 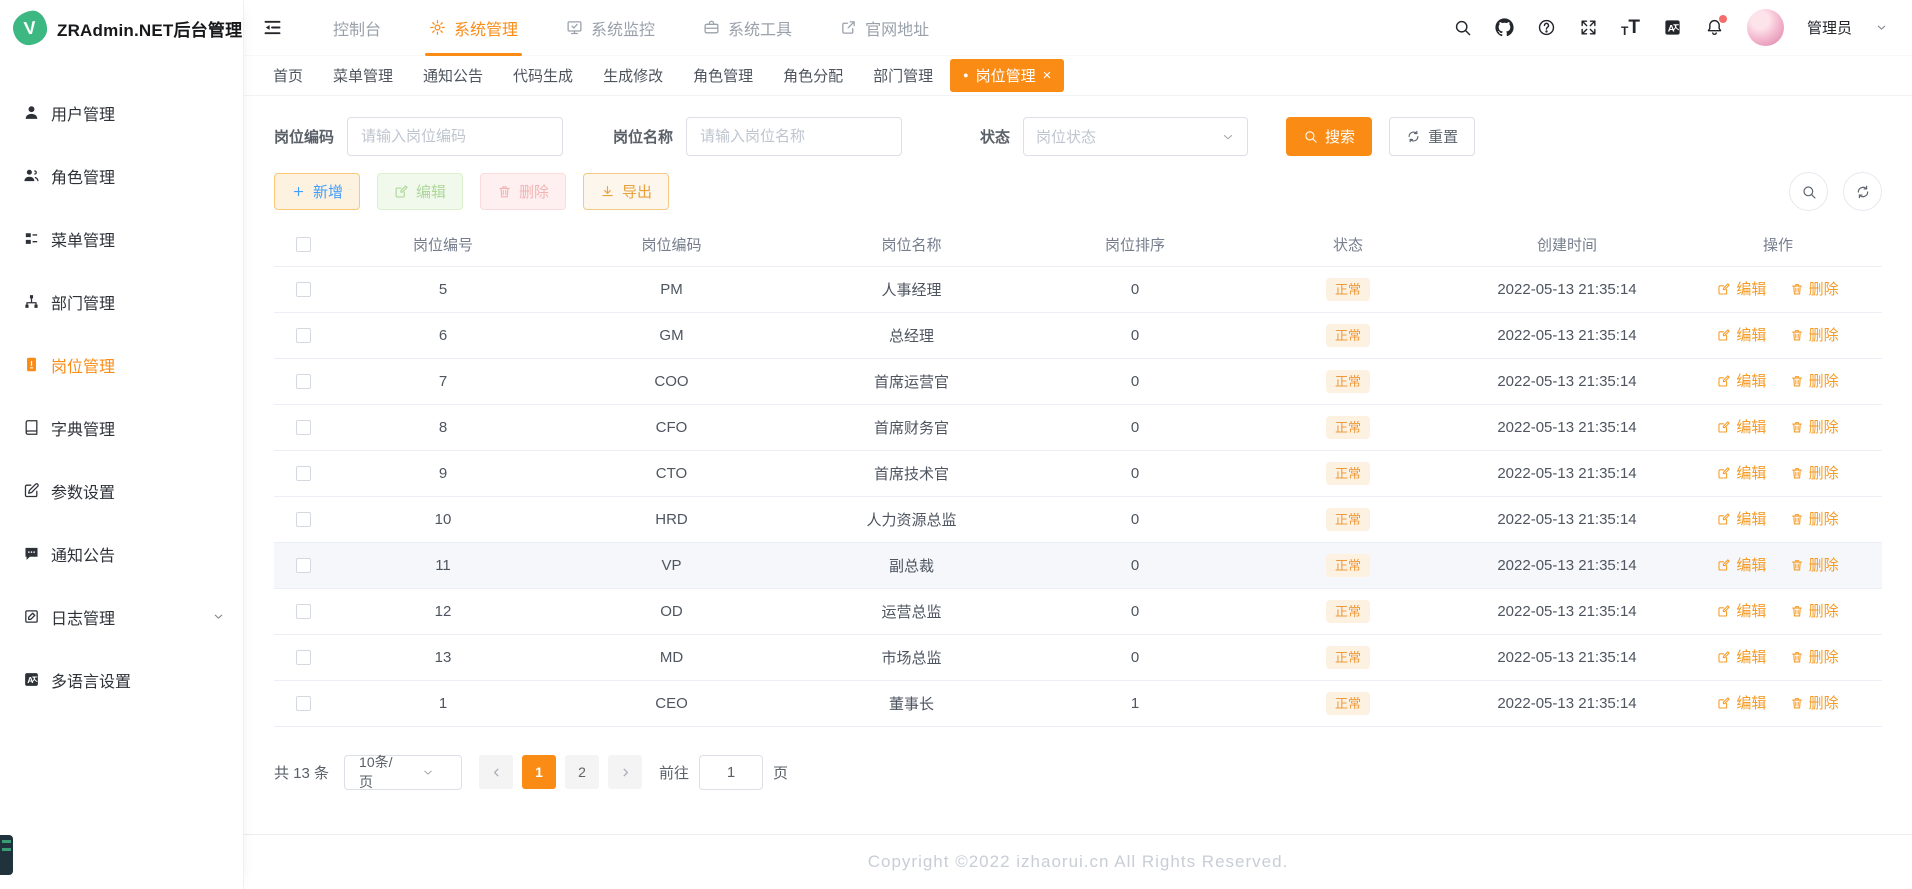 I want to click on notification-bell, so click(x=1716, y=26).